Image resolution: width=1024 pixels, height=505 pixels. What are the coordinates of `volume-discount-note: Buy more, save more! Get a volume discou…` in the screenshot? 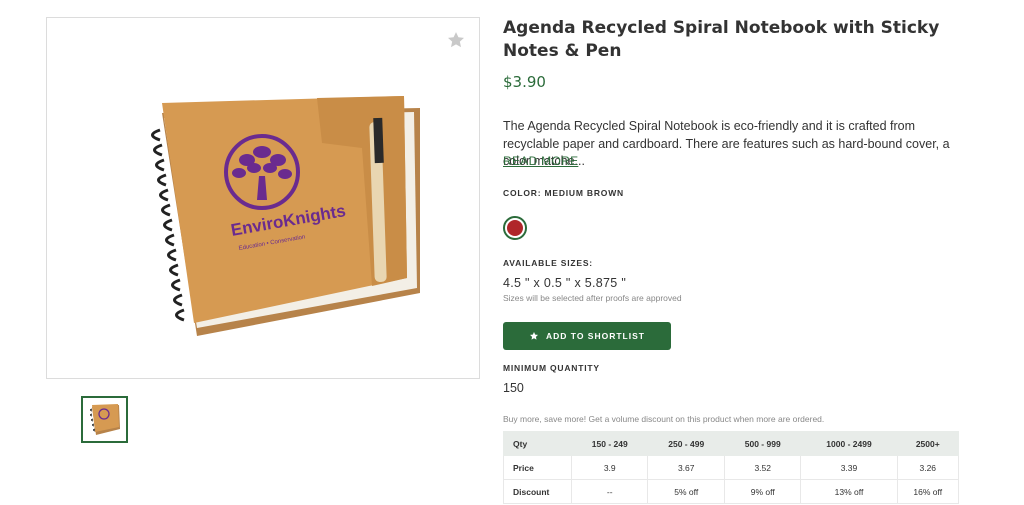 It's located at (664, 419).